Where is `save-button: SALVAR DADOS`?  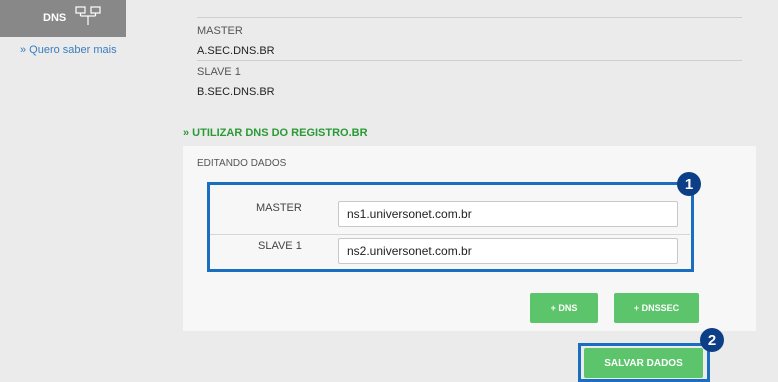
save-button: SALVAR DADOS is located at coordinates (643, 363).